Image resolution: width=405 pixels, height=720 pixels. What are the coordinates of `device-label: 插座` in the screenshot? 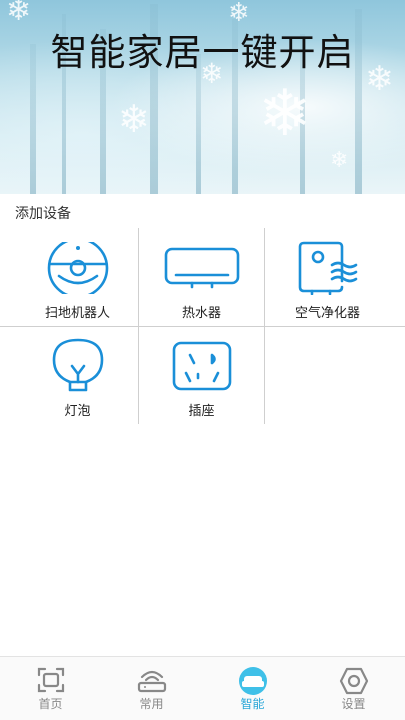 It's located at (201, 411).